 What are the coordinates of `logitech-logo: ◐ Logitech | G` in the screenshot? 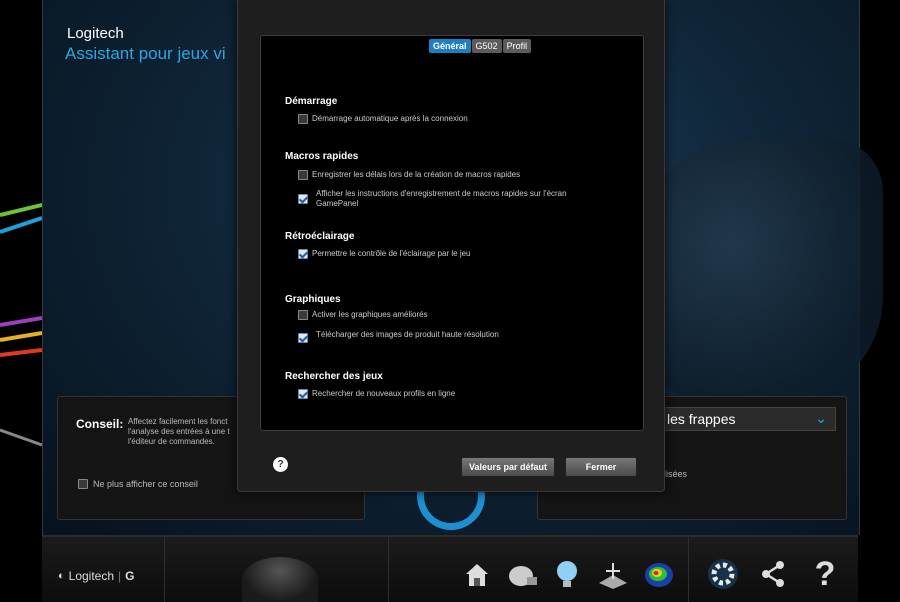 It's located at (96, 576).